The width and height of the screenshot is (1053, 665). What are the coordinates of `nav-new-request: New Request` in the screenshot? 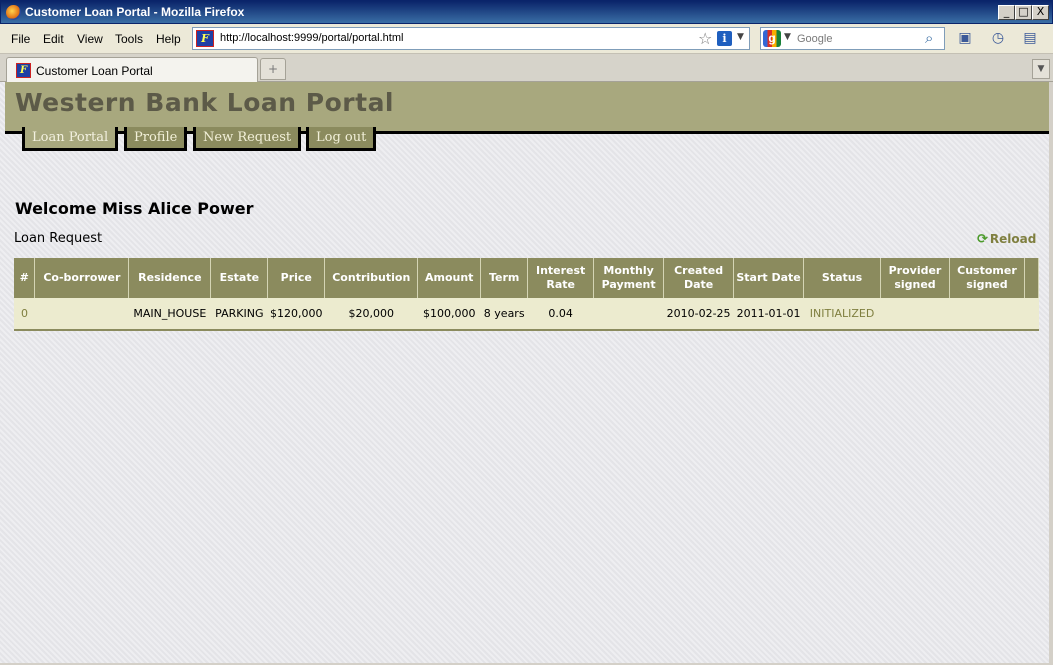 It's located at (247, 139).